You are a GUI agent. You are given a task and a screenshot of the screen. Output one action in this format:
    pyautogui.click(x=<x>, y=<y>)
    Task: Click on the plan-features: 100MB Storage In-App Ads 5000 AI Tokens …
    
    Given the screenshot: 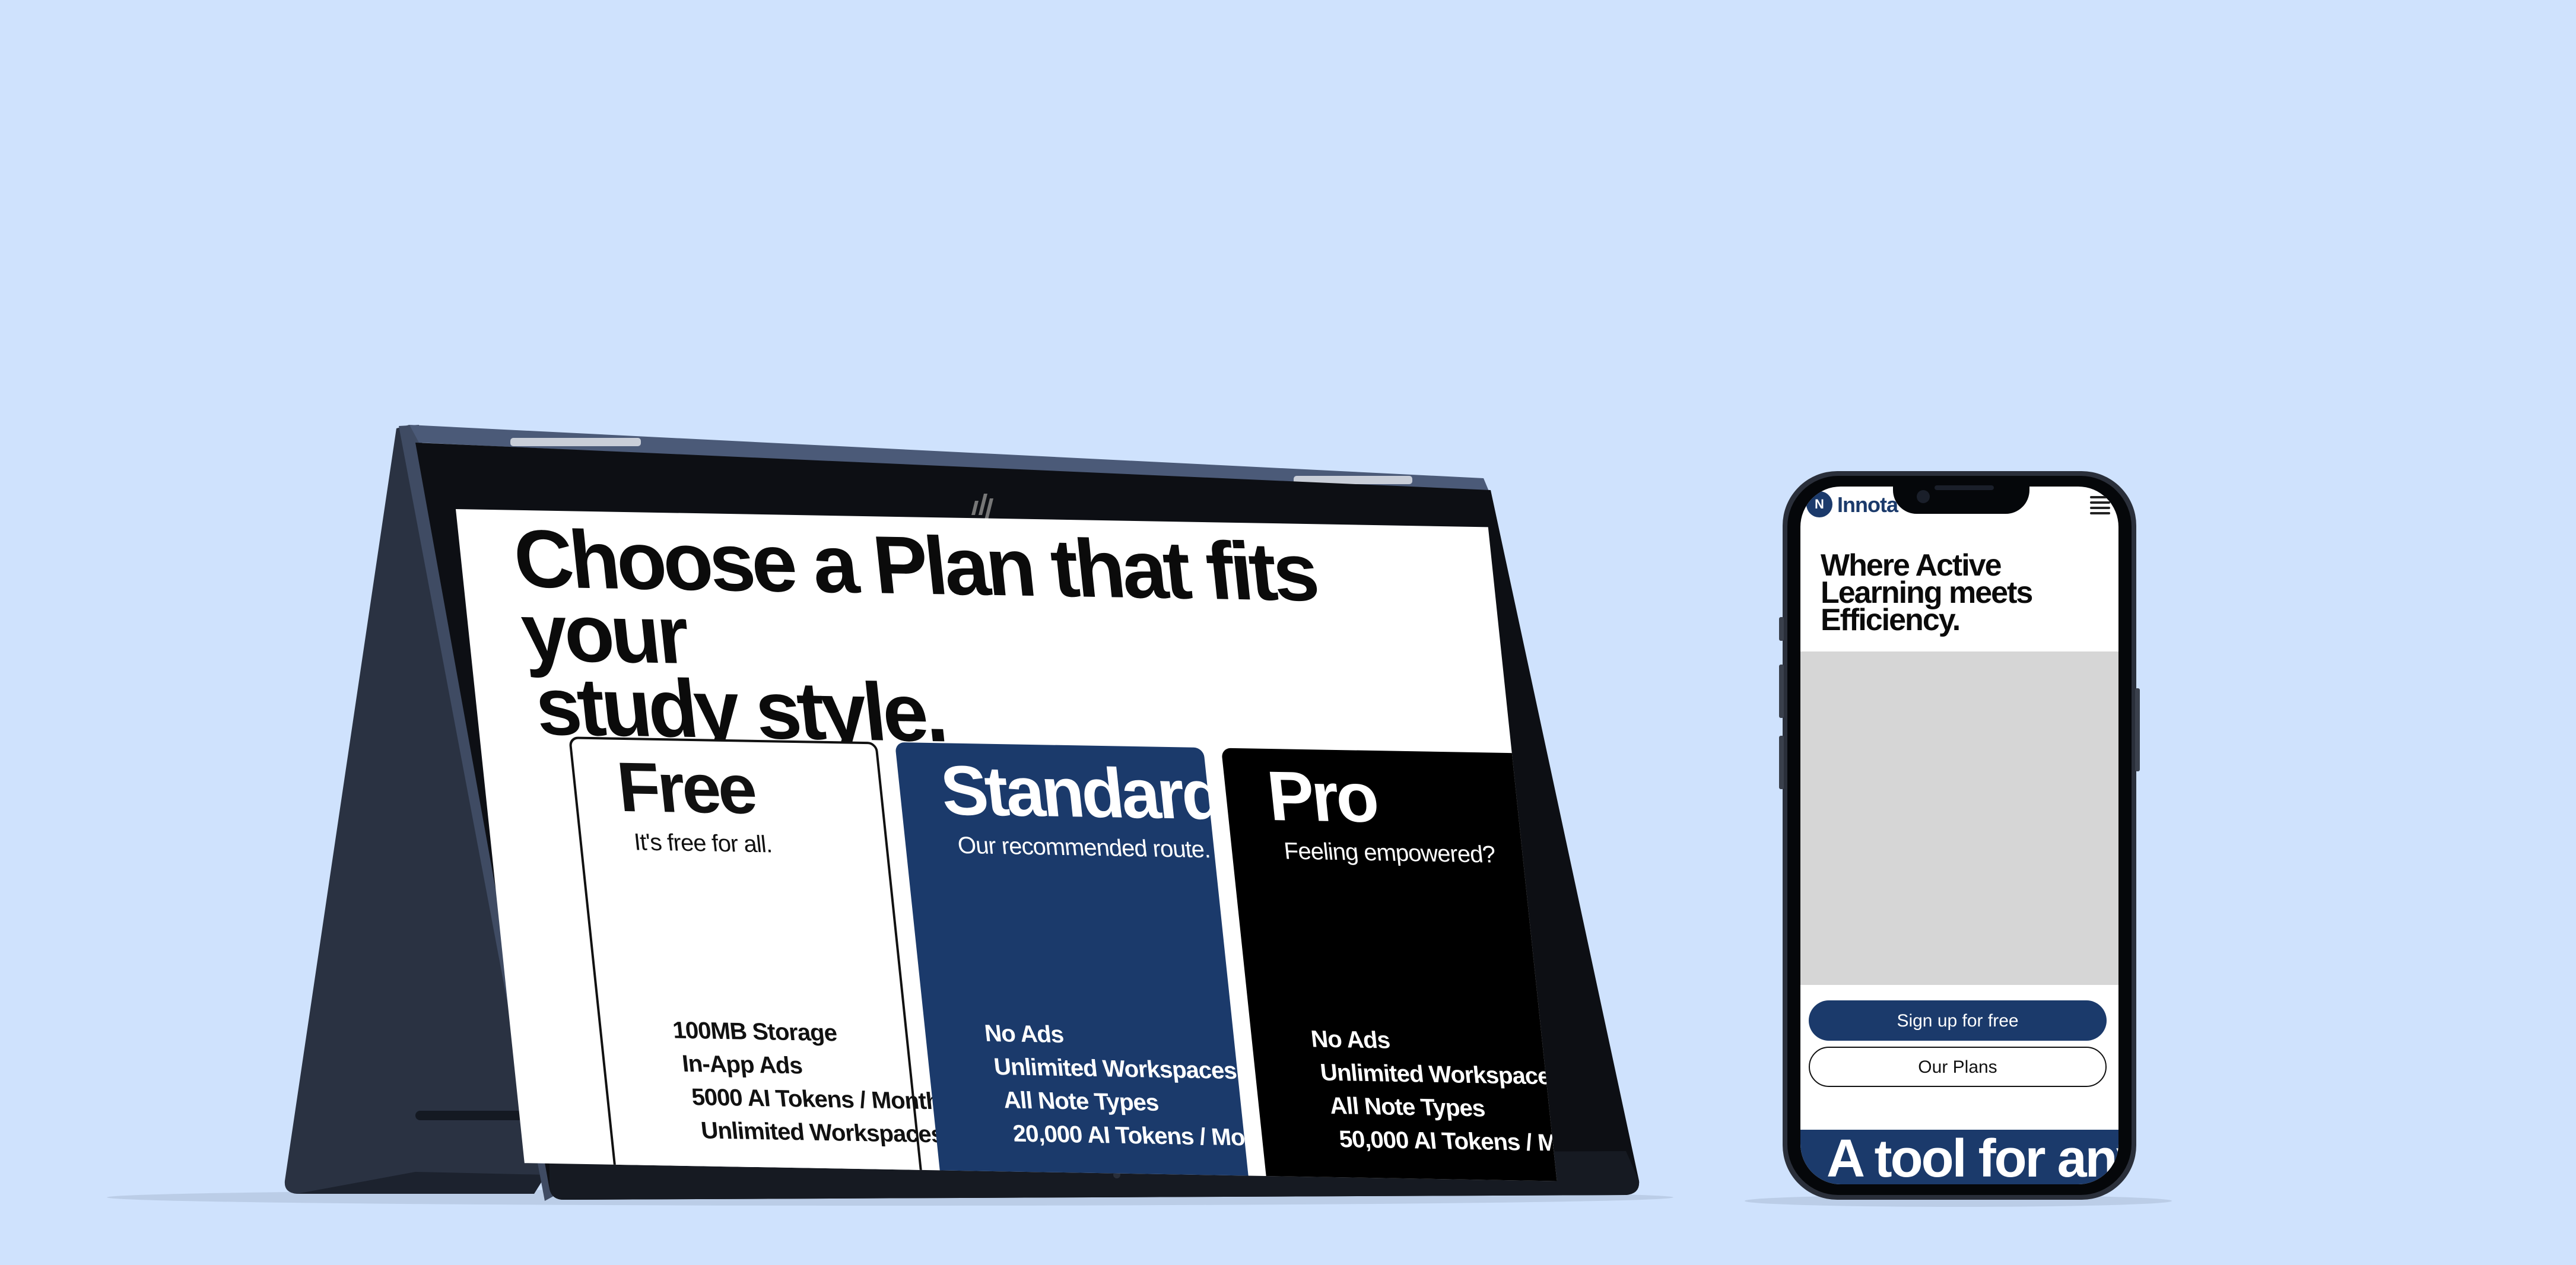 What is the action you would take?
    pyautogui.click(x=808, y=1082)
    